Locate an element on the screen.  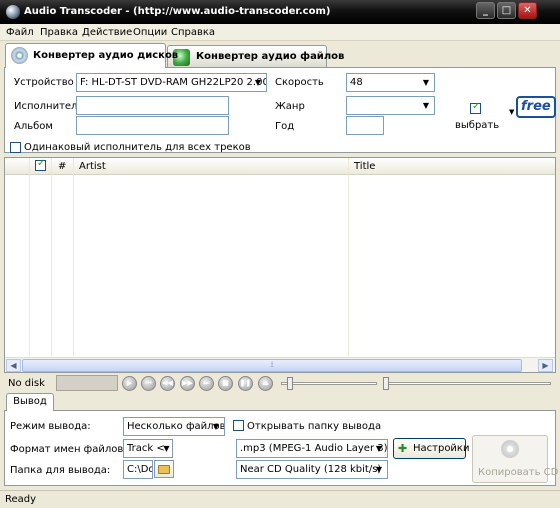
output-mode-label: Режим вывода: is located at coordinates (50, 426).